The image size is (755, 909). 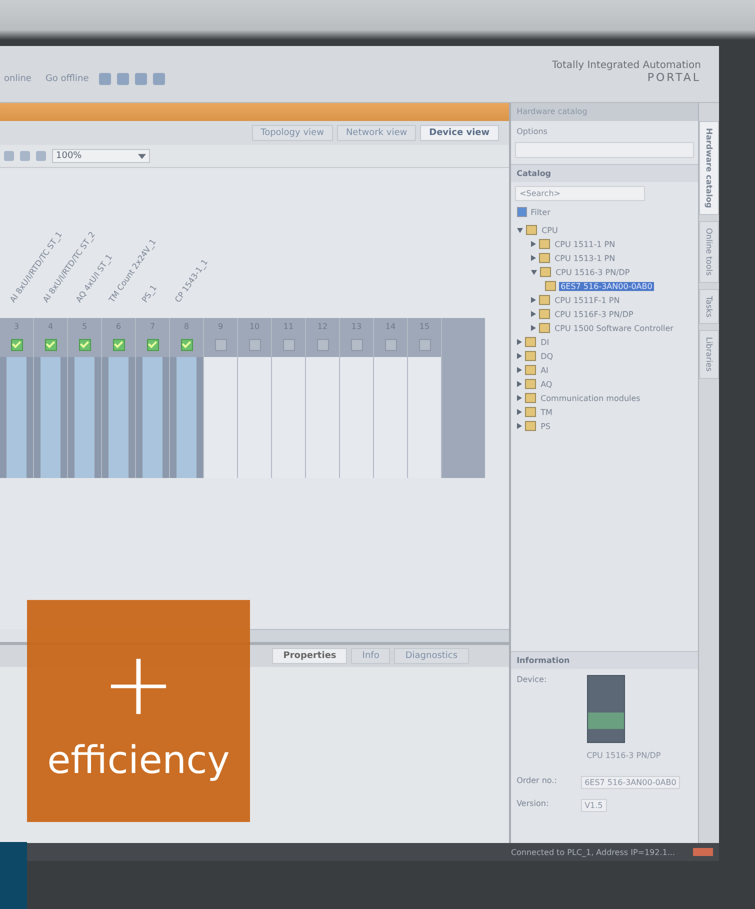 What do you see at coordinates (587, 300) in the screenshot?
I see `tree-item: CPU 1511F-1 PN` at bounding box center [587, 300].